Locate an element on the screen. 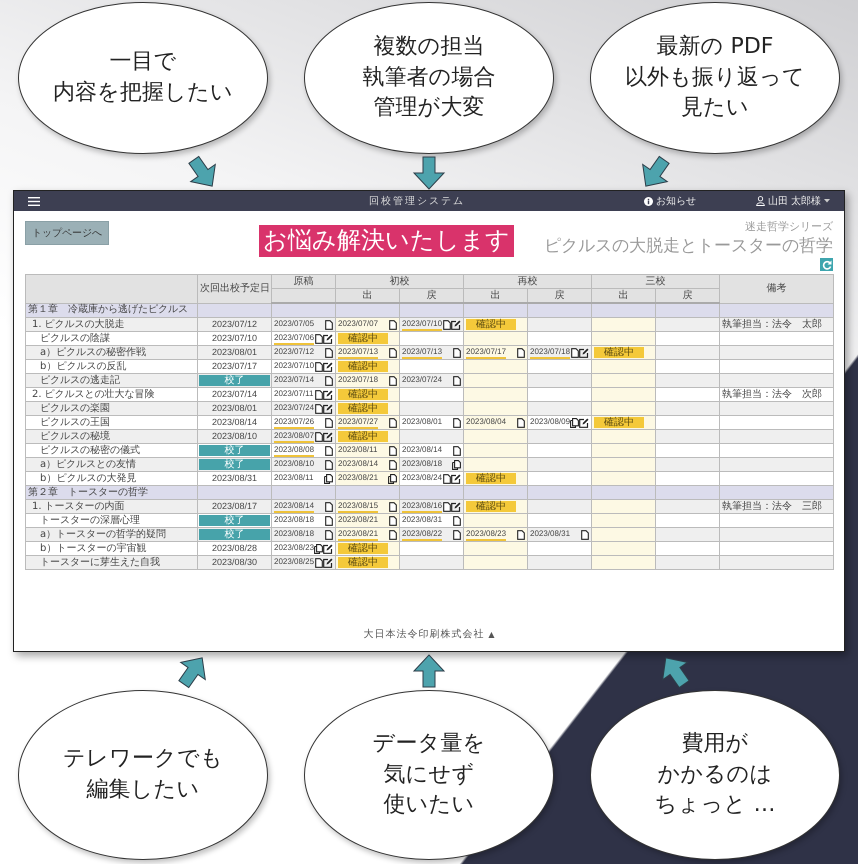  note-text: 執筆担当：法令 次郎 is located at coordinates (772, 394).